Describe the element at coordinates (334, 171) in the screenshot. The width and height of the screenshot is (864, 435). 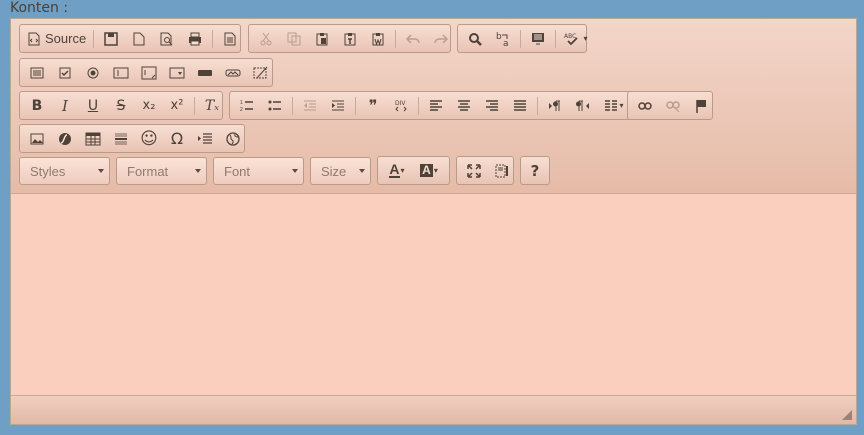
I see `size-combo-label: Size` at that location.